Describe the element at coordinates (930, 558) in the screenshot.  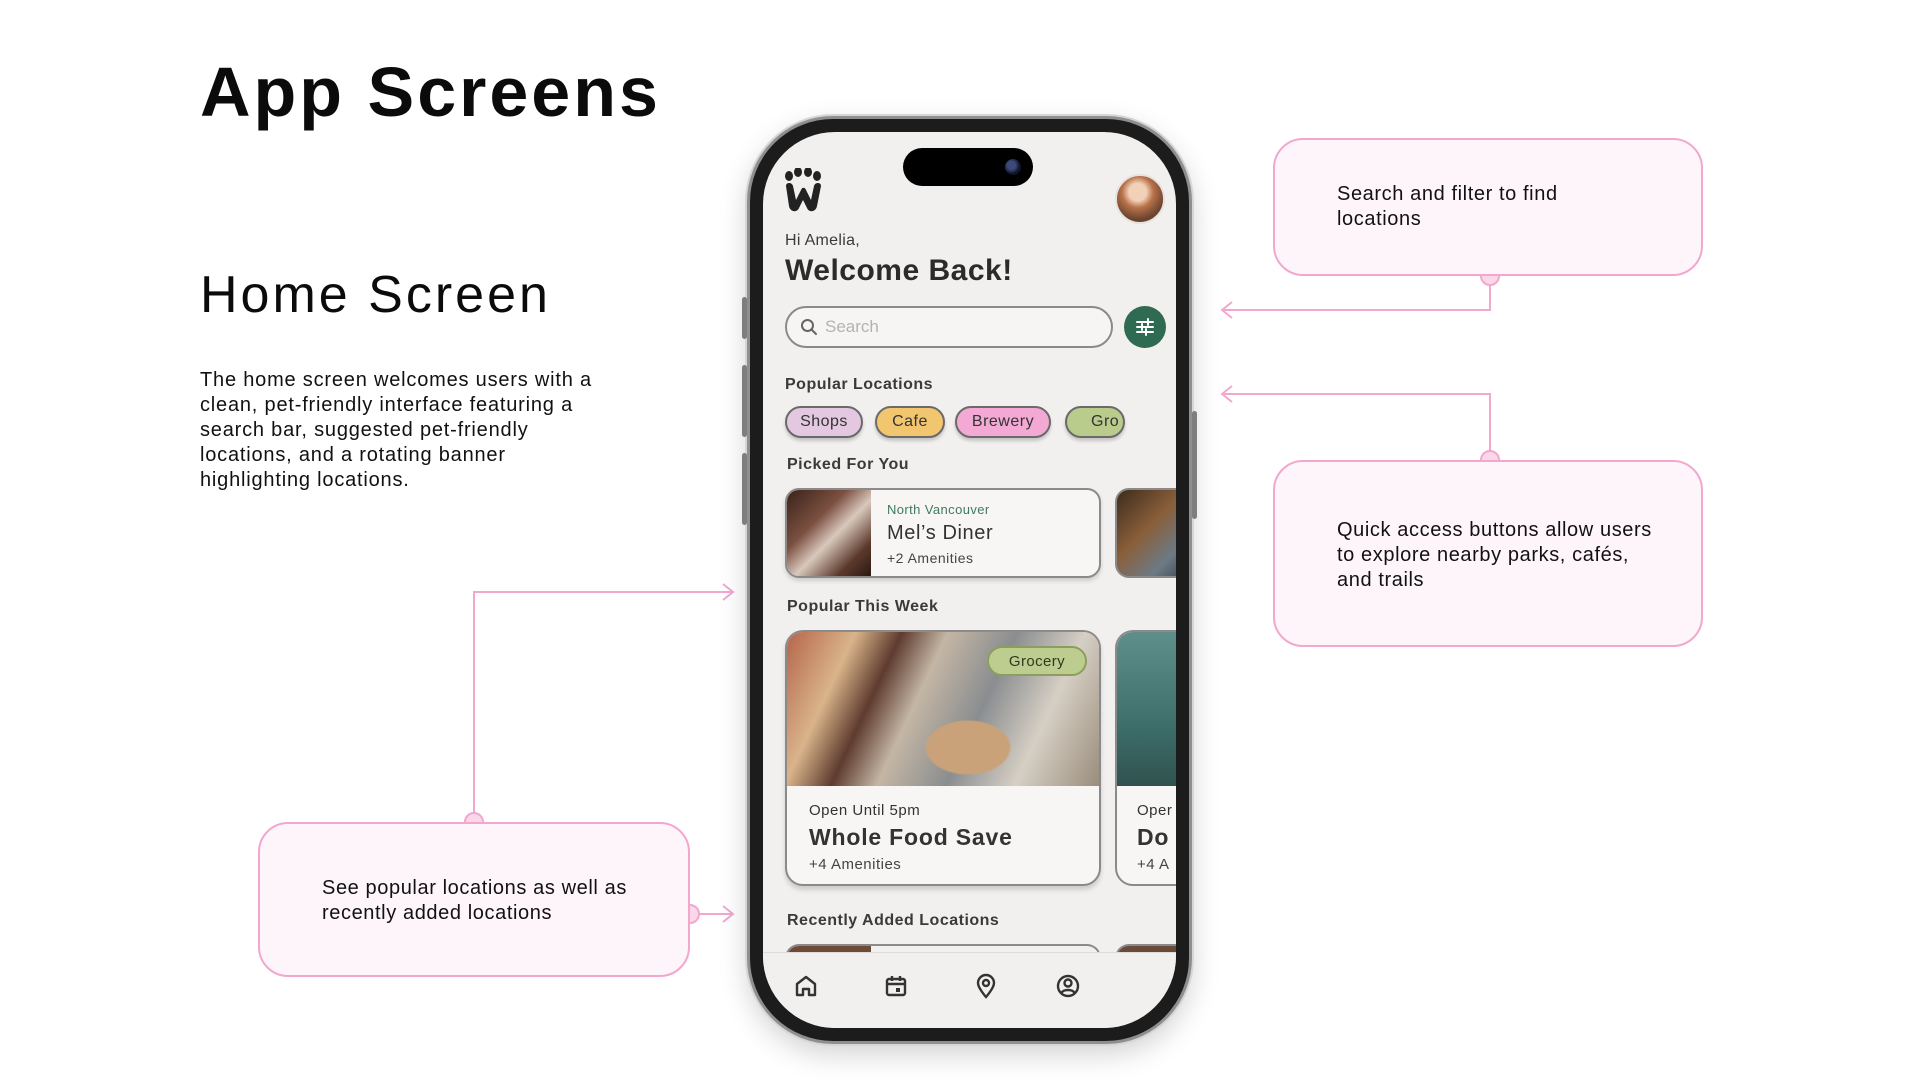
I see `picked-location-amenities: +2 Amenities` at that location.